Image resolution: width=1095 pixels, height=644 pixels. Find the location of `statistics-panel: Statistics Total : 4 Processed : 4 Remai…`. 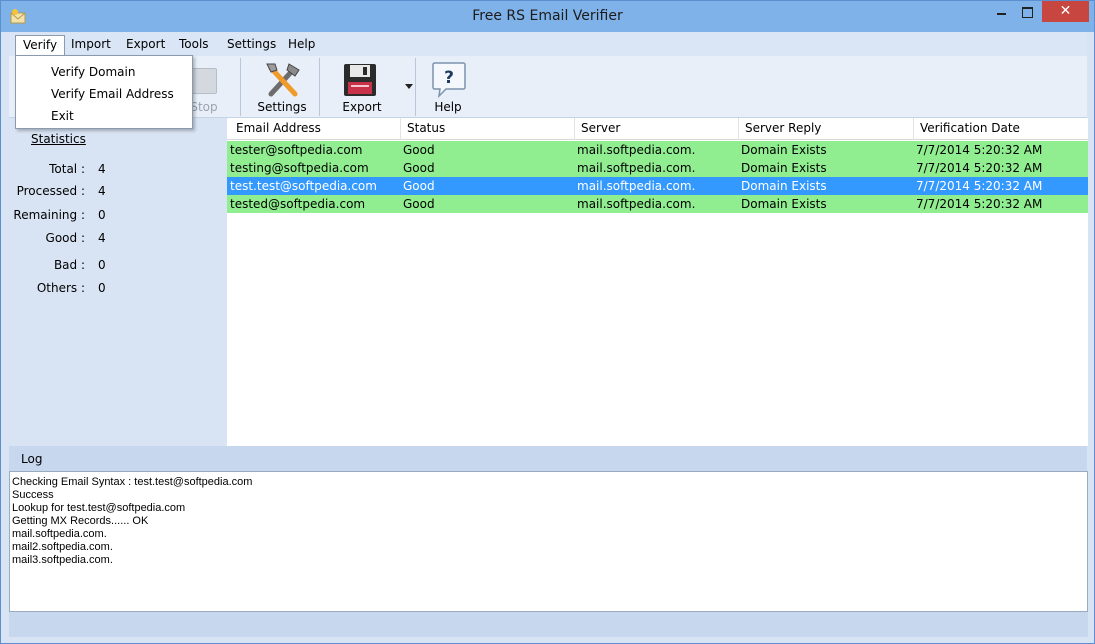

statistics-panel: Statistics Total : 4 Processed : 4 Remai… is located at coordinates (118, 282).